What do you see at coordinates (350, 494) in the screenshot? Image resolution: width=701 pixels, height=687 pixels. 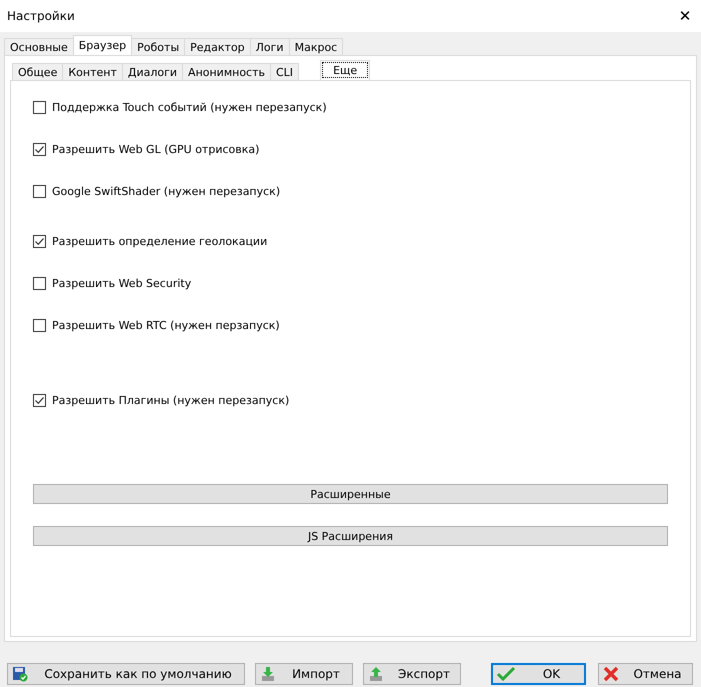 I see `wide-button: Расширенные` at bounding box center [350, 494].